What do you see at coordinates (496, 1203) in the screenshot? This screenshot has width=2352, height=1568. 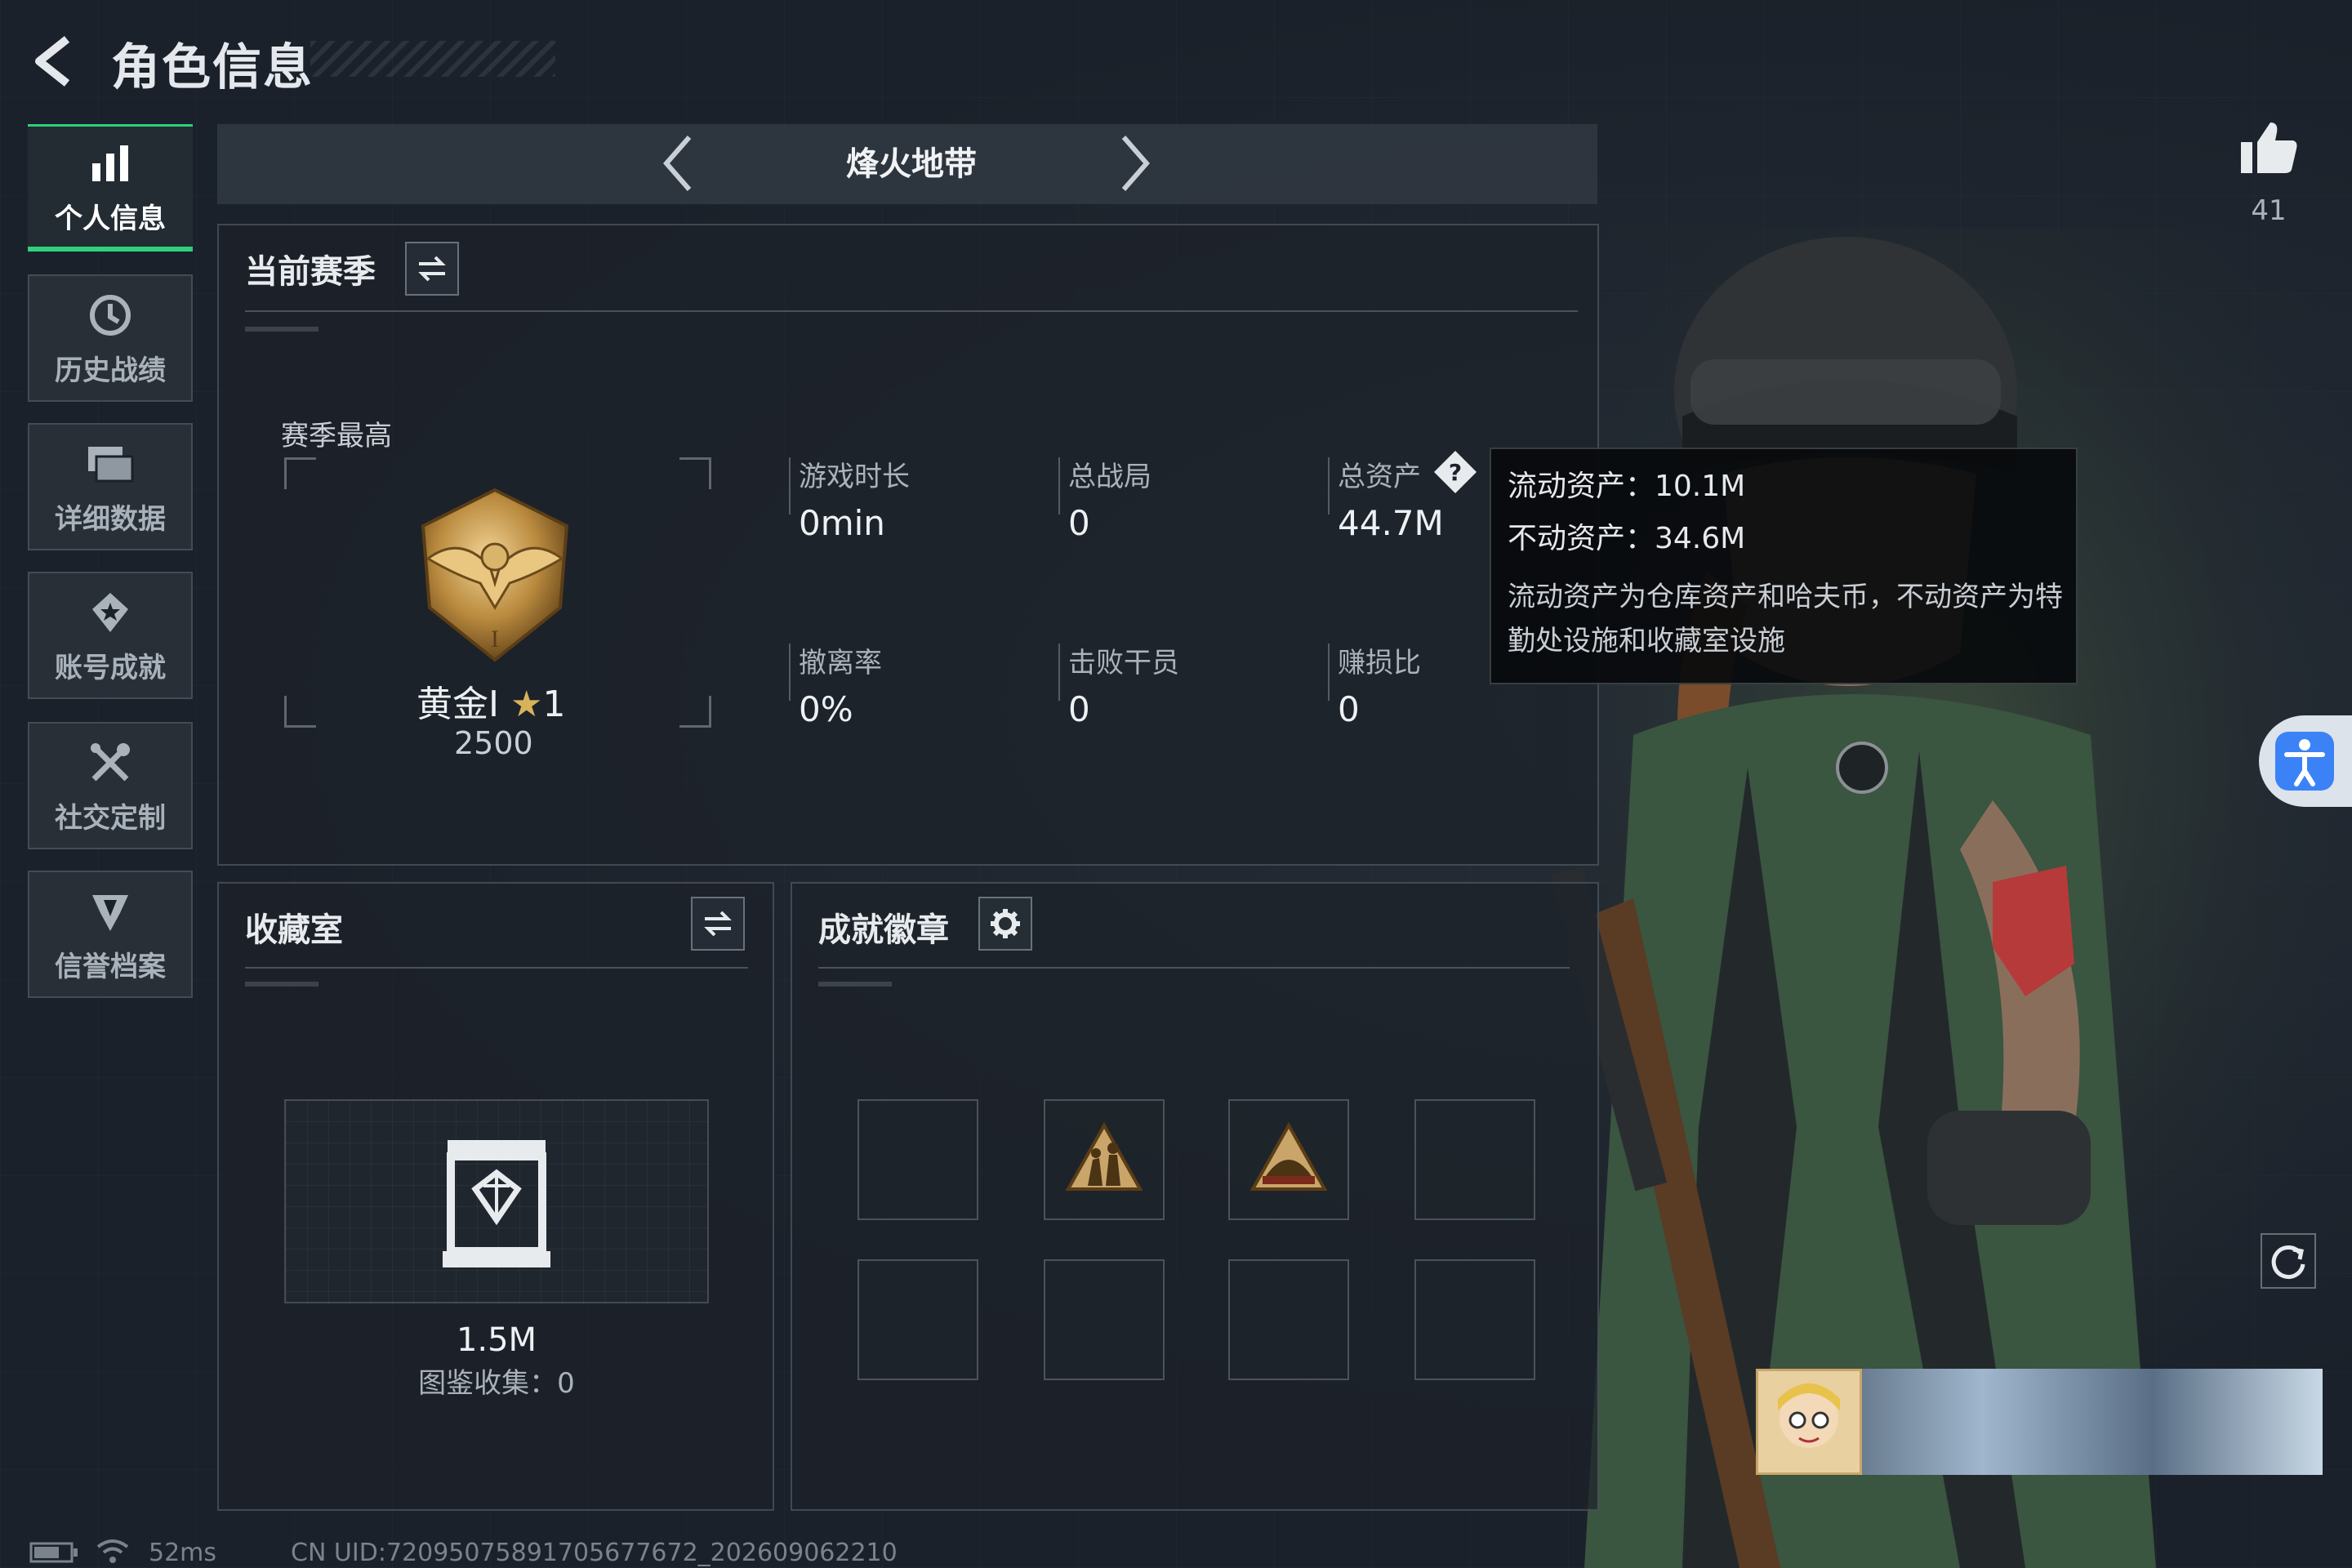 I see `display-case-icon` at bounding box center [496, 1203].